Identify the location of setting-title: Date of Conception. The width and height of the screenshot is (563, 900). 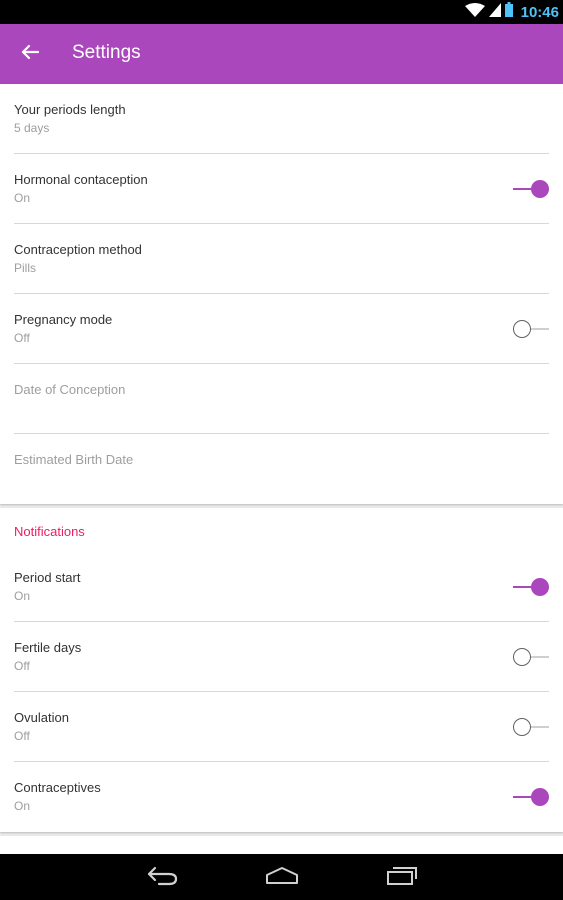
(70, 389).